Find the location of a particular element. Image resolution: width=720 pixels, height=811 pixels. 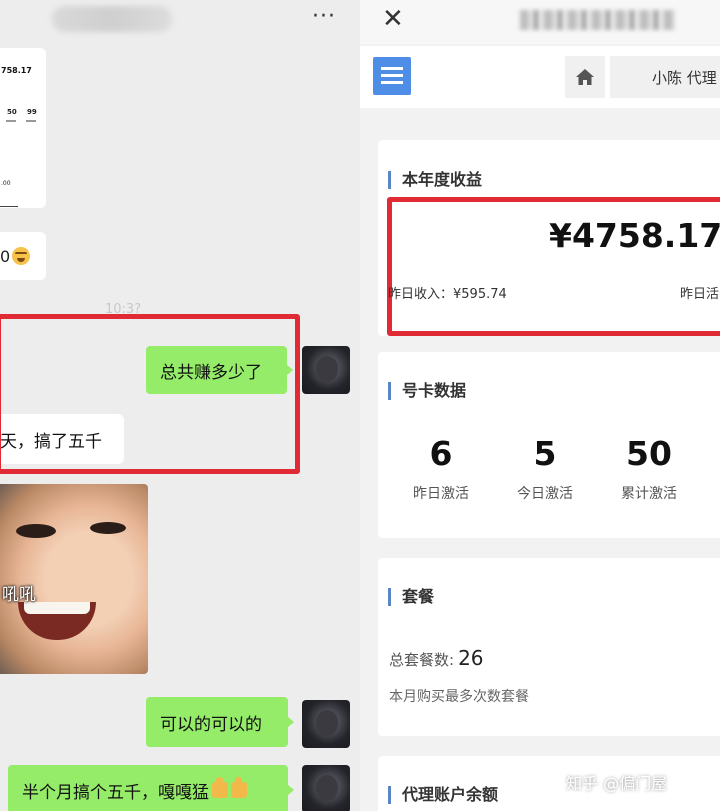

chat-header: ··· is located at coordinates (180, 21).